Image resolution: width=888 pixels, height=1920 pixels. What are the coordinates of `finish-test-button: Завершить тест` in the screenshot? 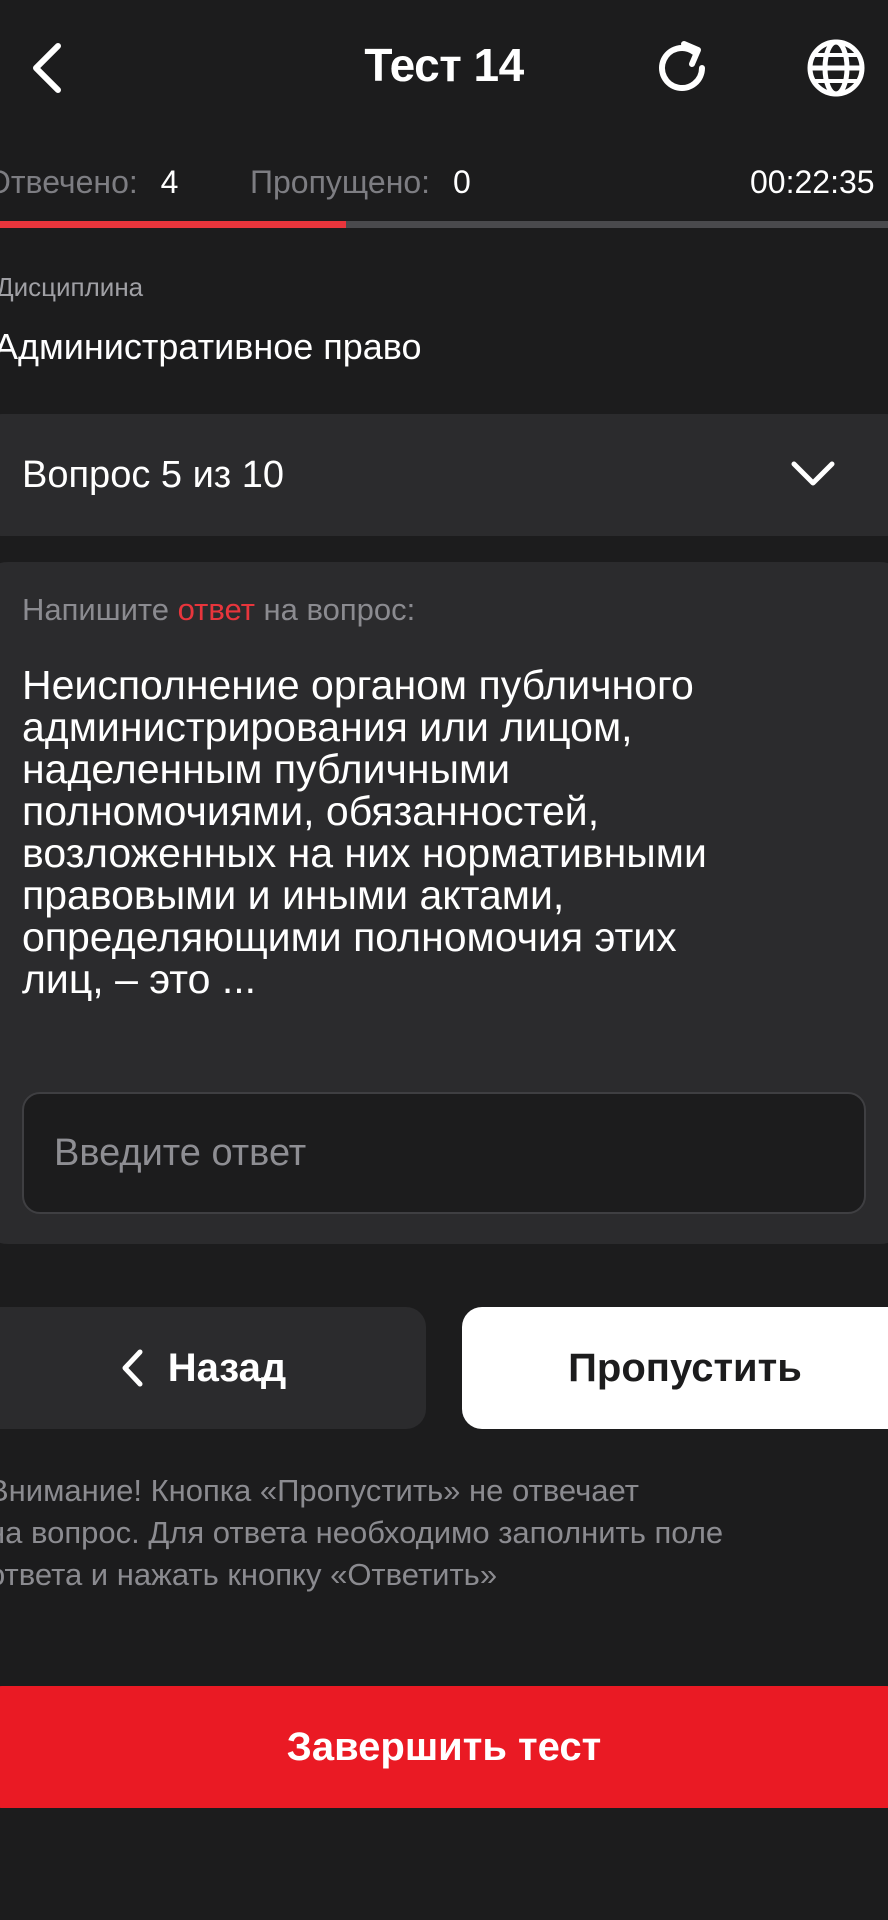 It's located at (444, 1747).